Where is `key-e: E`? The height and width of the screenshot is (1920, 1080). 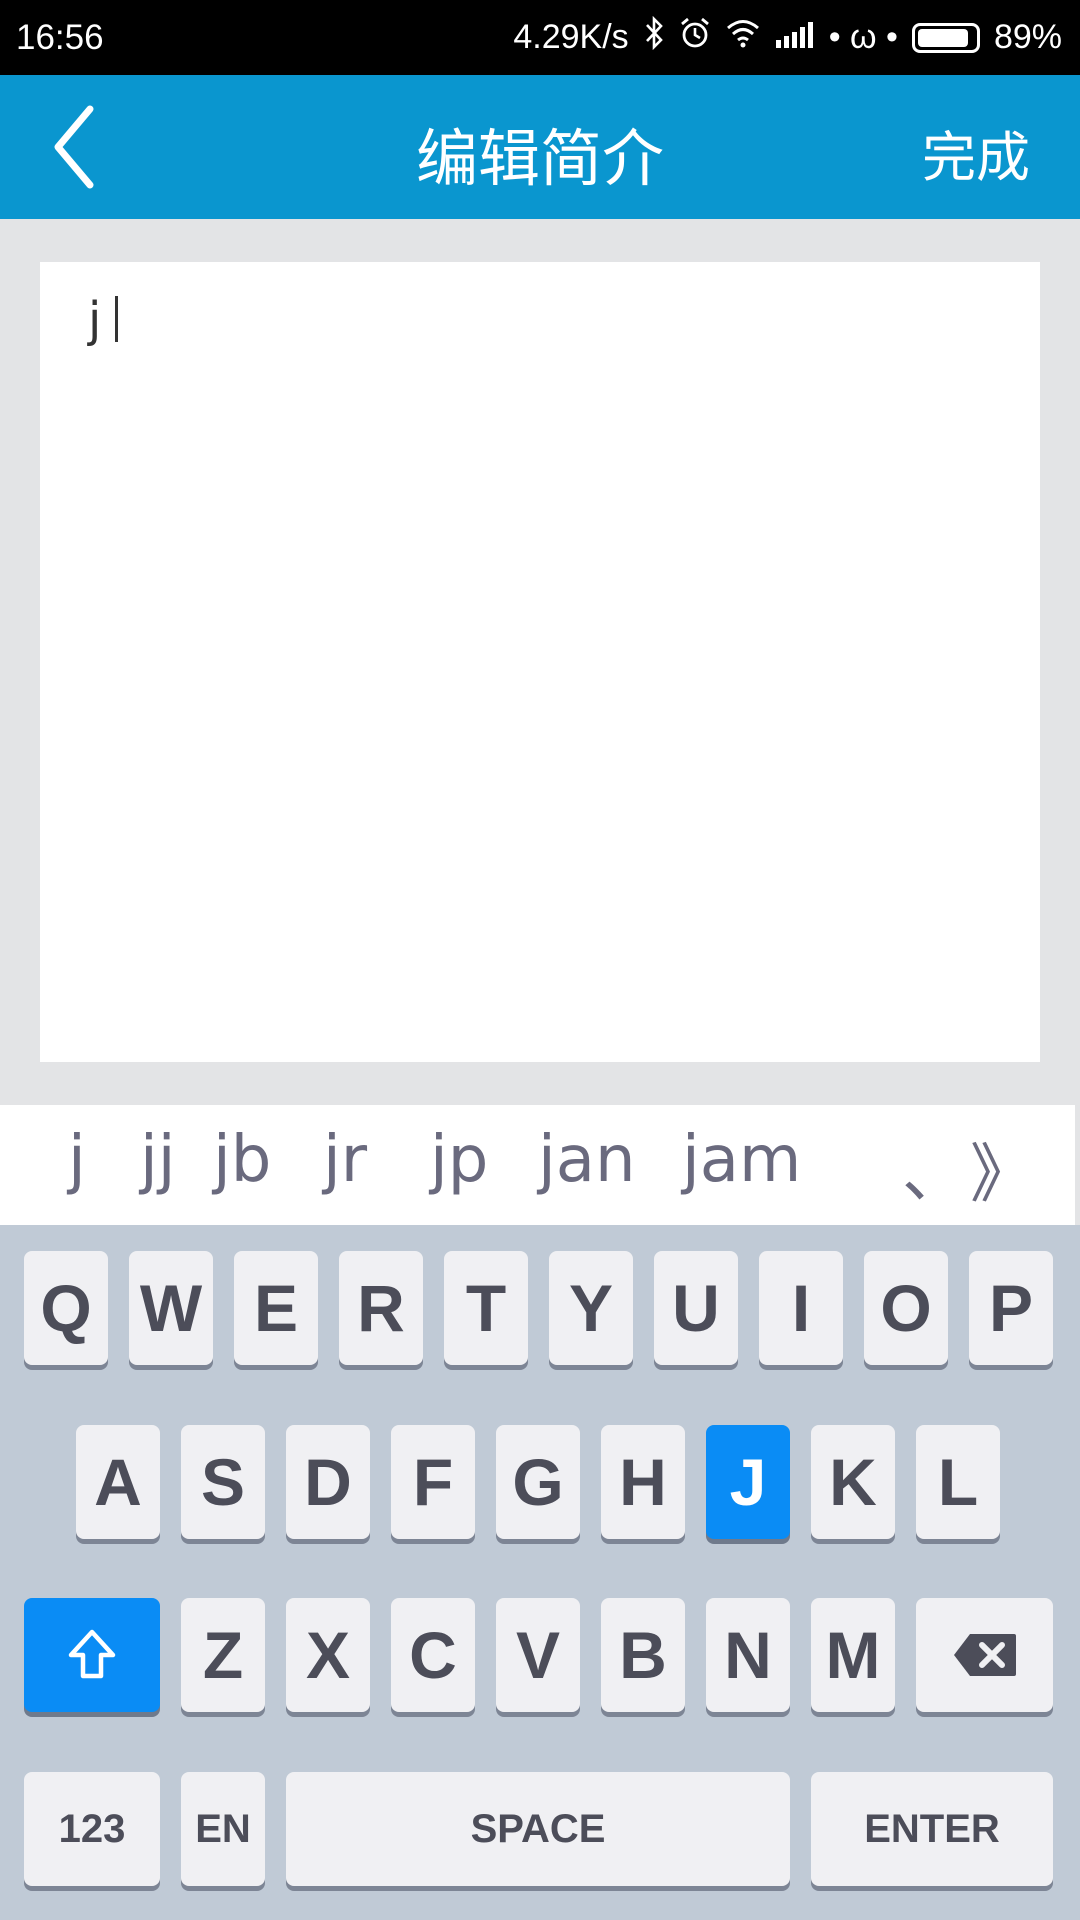 key-e: E is located at coordinates (276, 1308).